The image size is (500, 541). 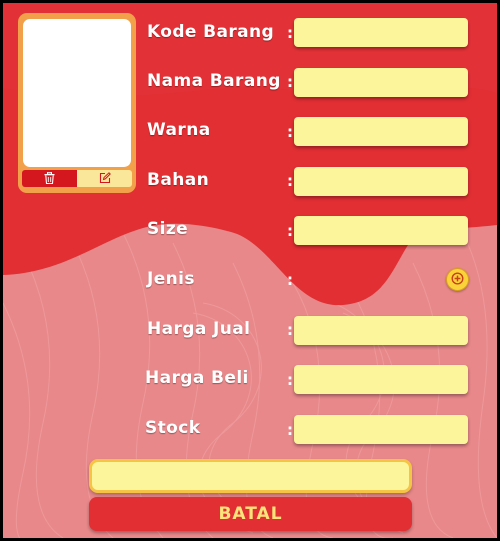 I want to click on save-button, so click(x=250, y=476).